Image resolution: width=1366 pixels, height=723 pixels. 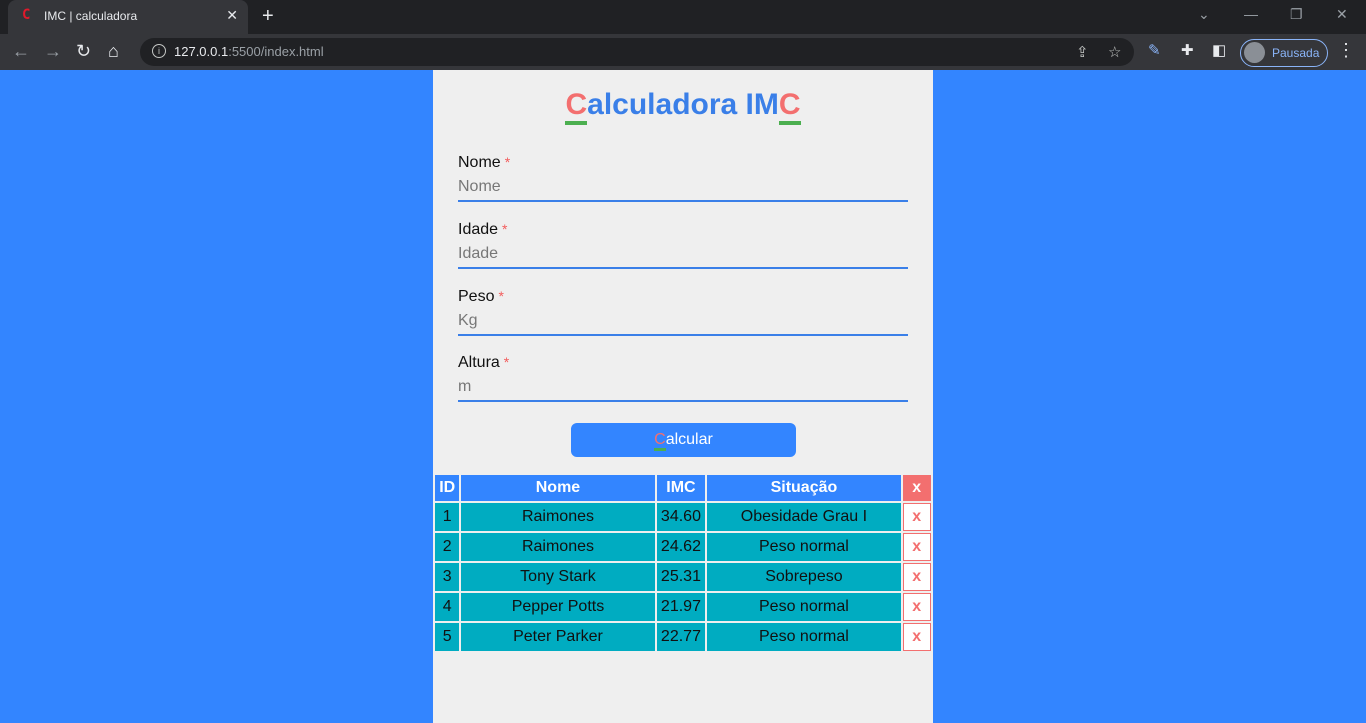 What do you see at coordinates (91, 16) in the screenshot?
I see `tab-title: IMC | calculadora` at bounding box center [91, 16].